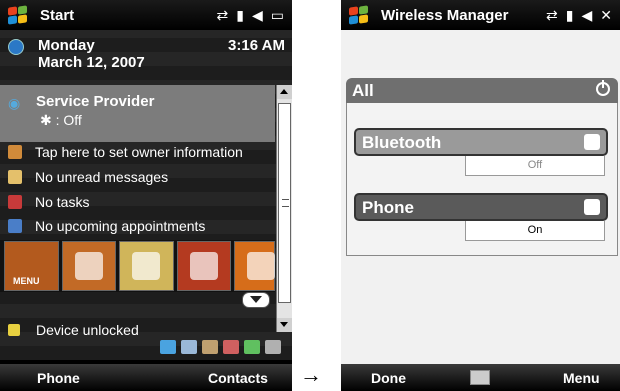 This screenshot has height=391, width=620. I want to click on device-lock-row: Device unlocked, so click(137, 330).